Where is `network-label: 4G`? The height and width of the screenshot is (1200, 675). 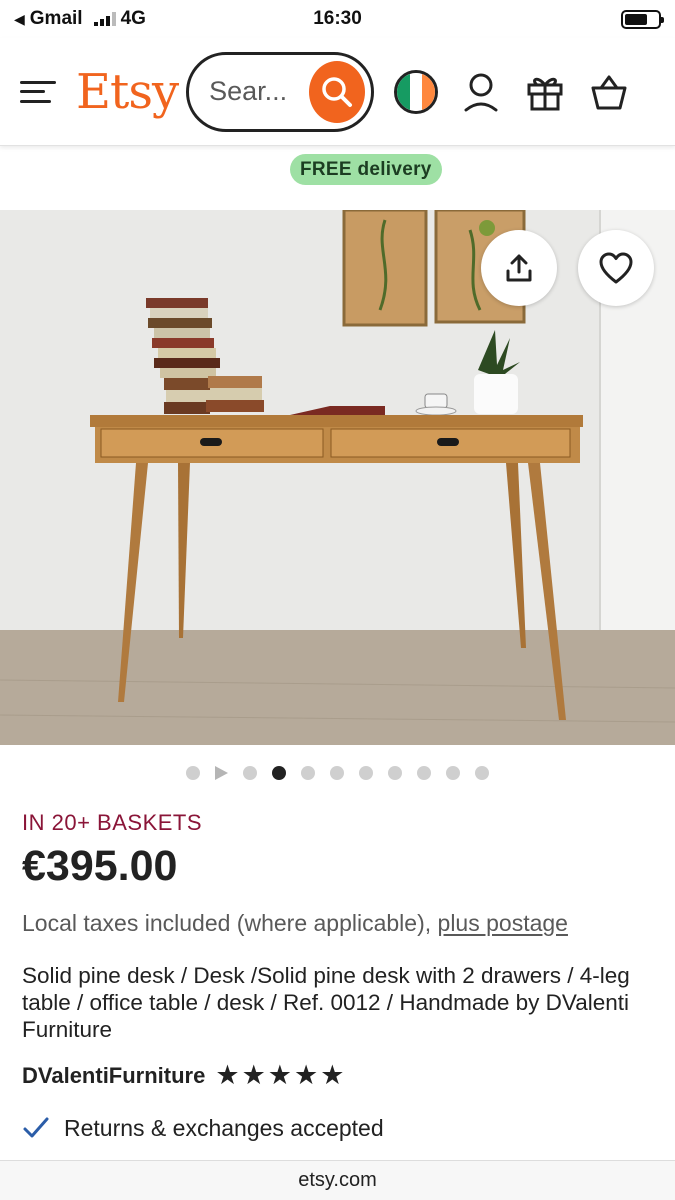
network-label: 4G is located at coordinates (133, 18).